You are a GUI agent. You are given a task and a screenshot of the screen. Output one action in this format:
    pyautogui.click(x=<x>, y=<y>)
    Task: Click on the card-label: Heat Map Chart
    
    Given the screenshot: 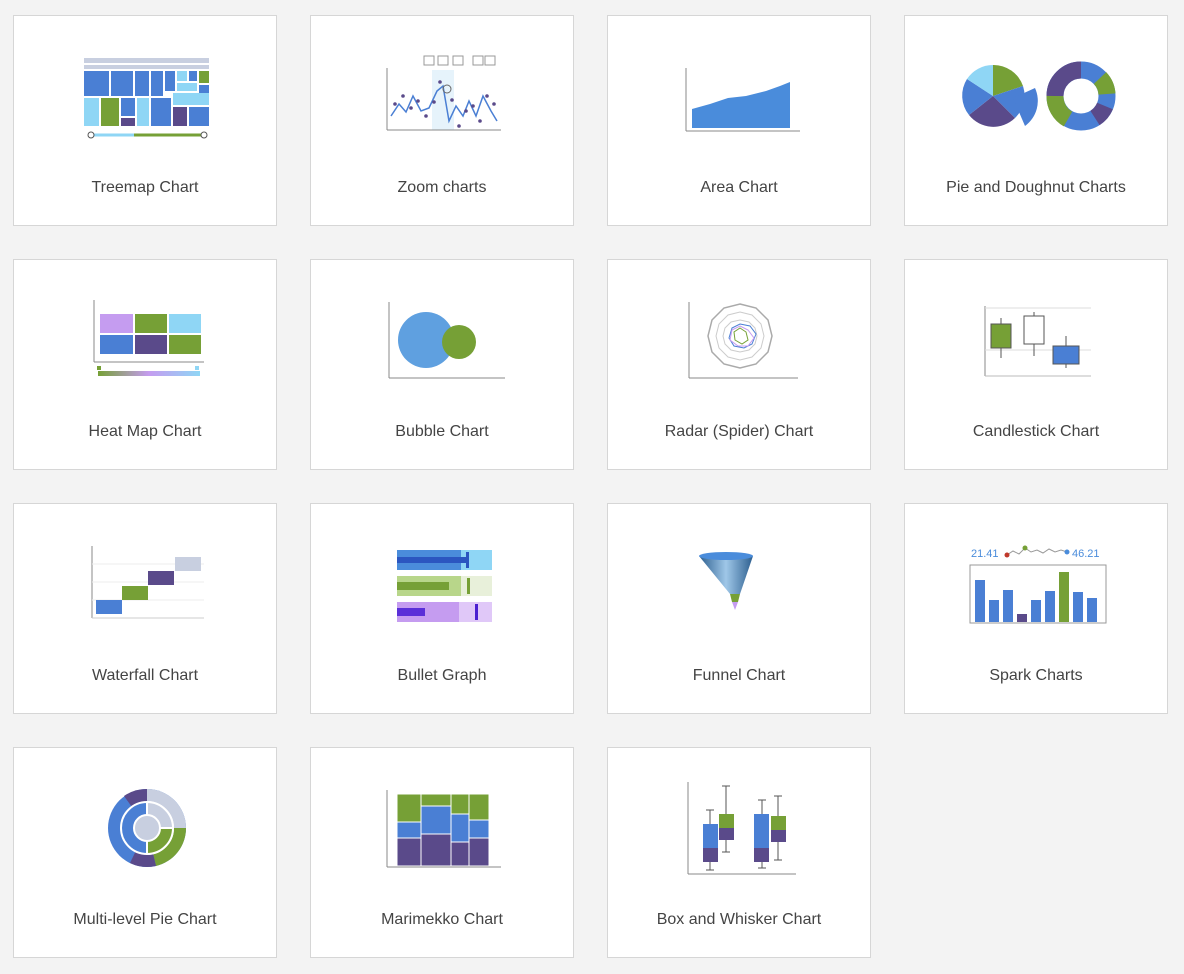 What is the action you would take?
    pyautogui.click(x=145, y=431)
    